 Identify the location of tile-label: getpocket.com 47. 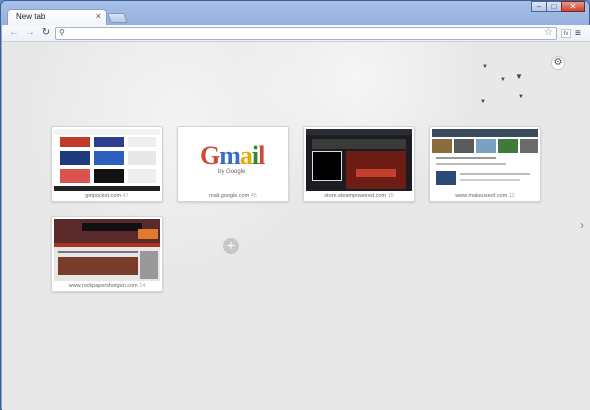
(107, 196).